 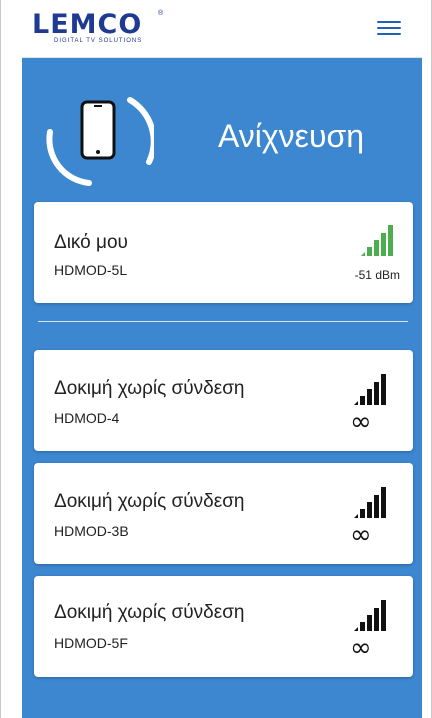 What do you see at coordinates (223, 252) in the screenshot?
I see `my-device-card: Δικό μου HDMOD-5L -51 dBm` at bounding box center [223, 252].